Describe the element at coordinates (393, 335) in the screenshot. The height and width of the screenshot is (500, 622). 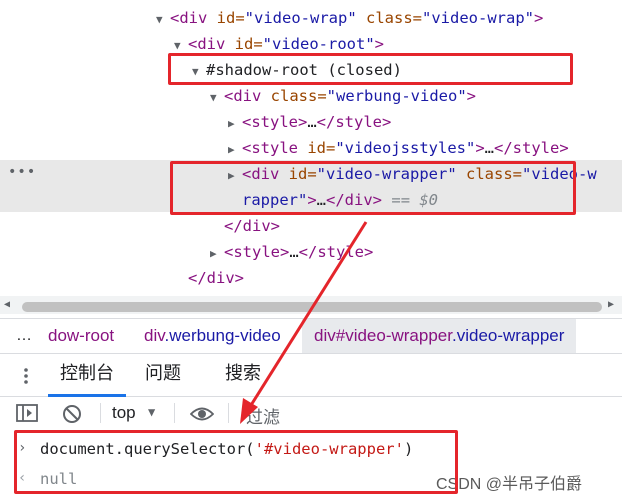
I see `breadcrumb-id: #video-wrapper` at that location.